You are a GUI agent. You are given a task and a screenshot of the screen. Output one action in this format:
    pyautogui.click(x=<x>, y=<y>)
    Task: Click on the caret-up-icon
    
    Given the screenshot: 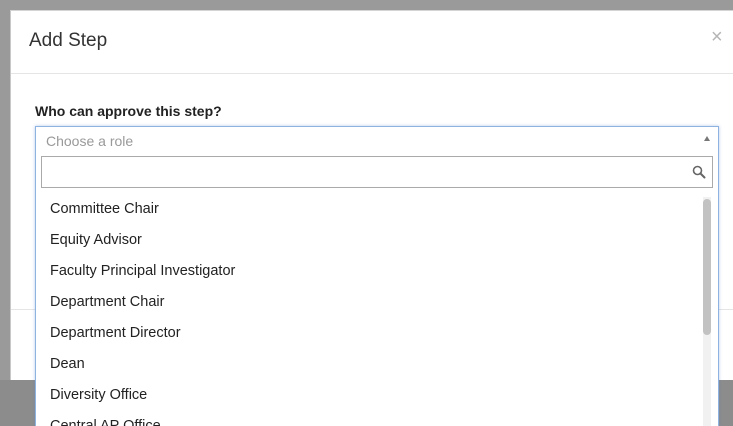 What is the action you would take?
    pyautogui.click(x=707, y=138)
    